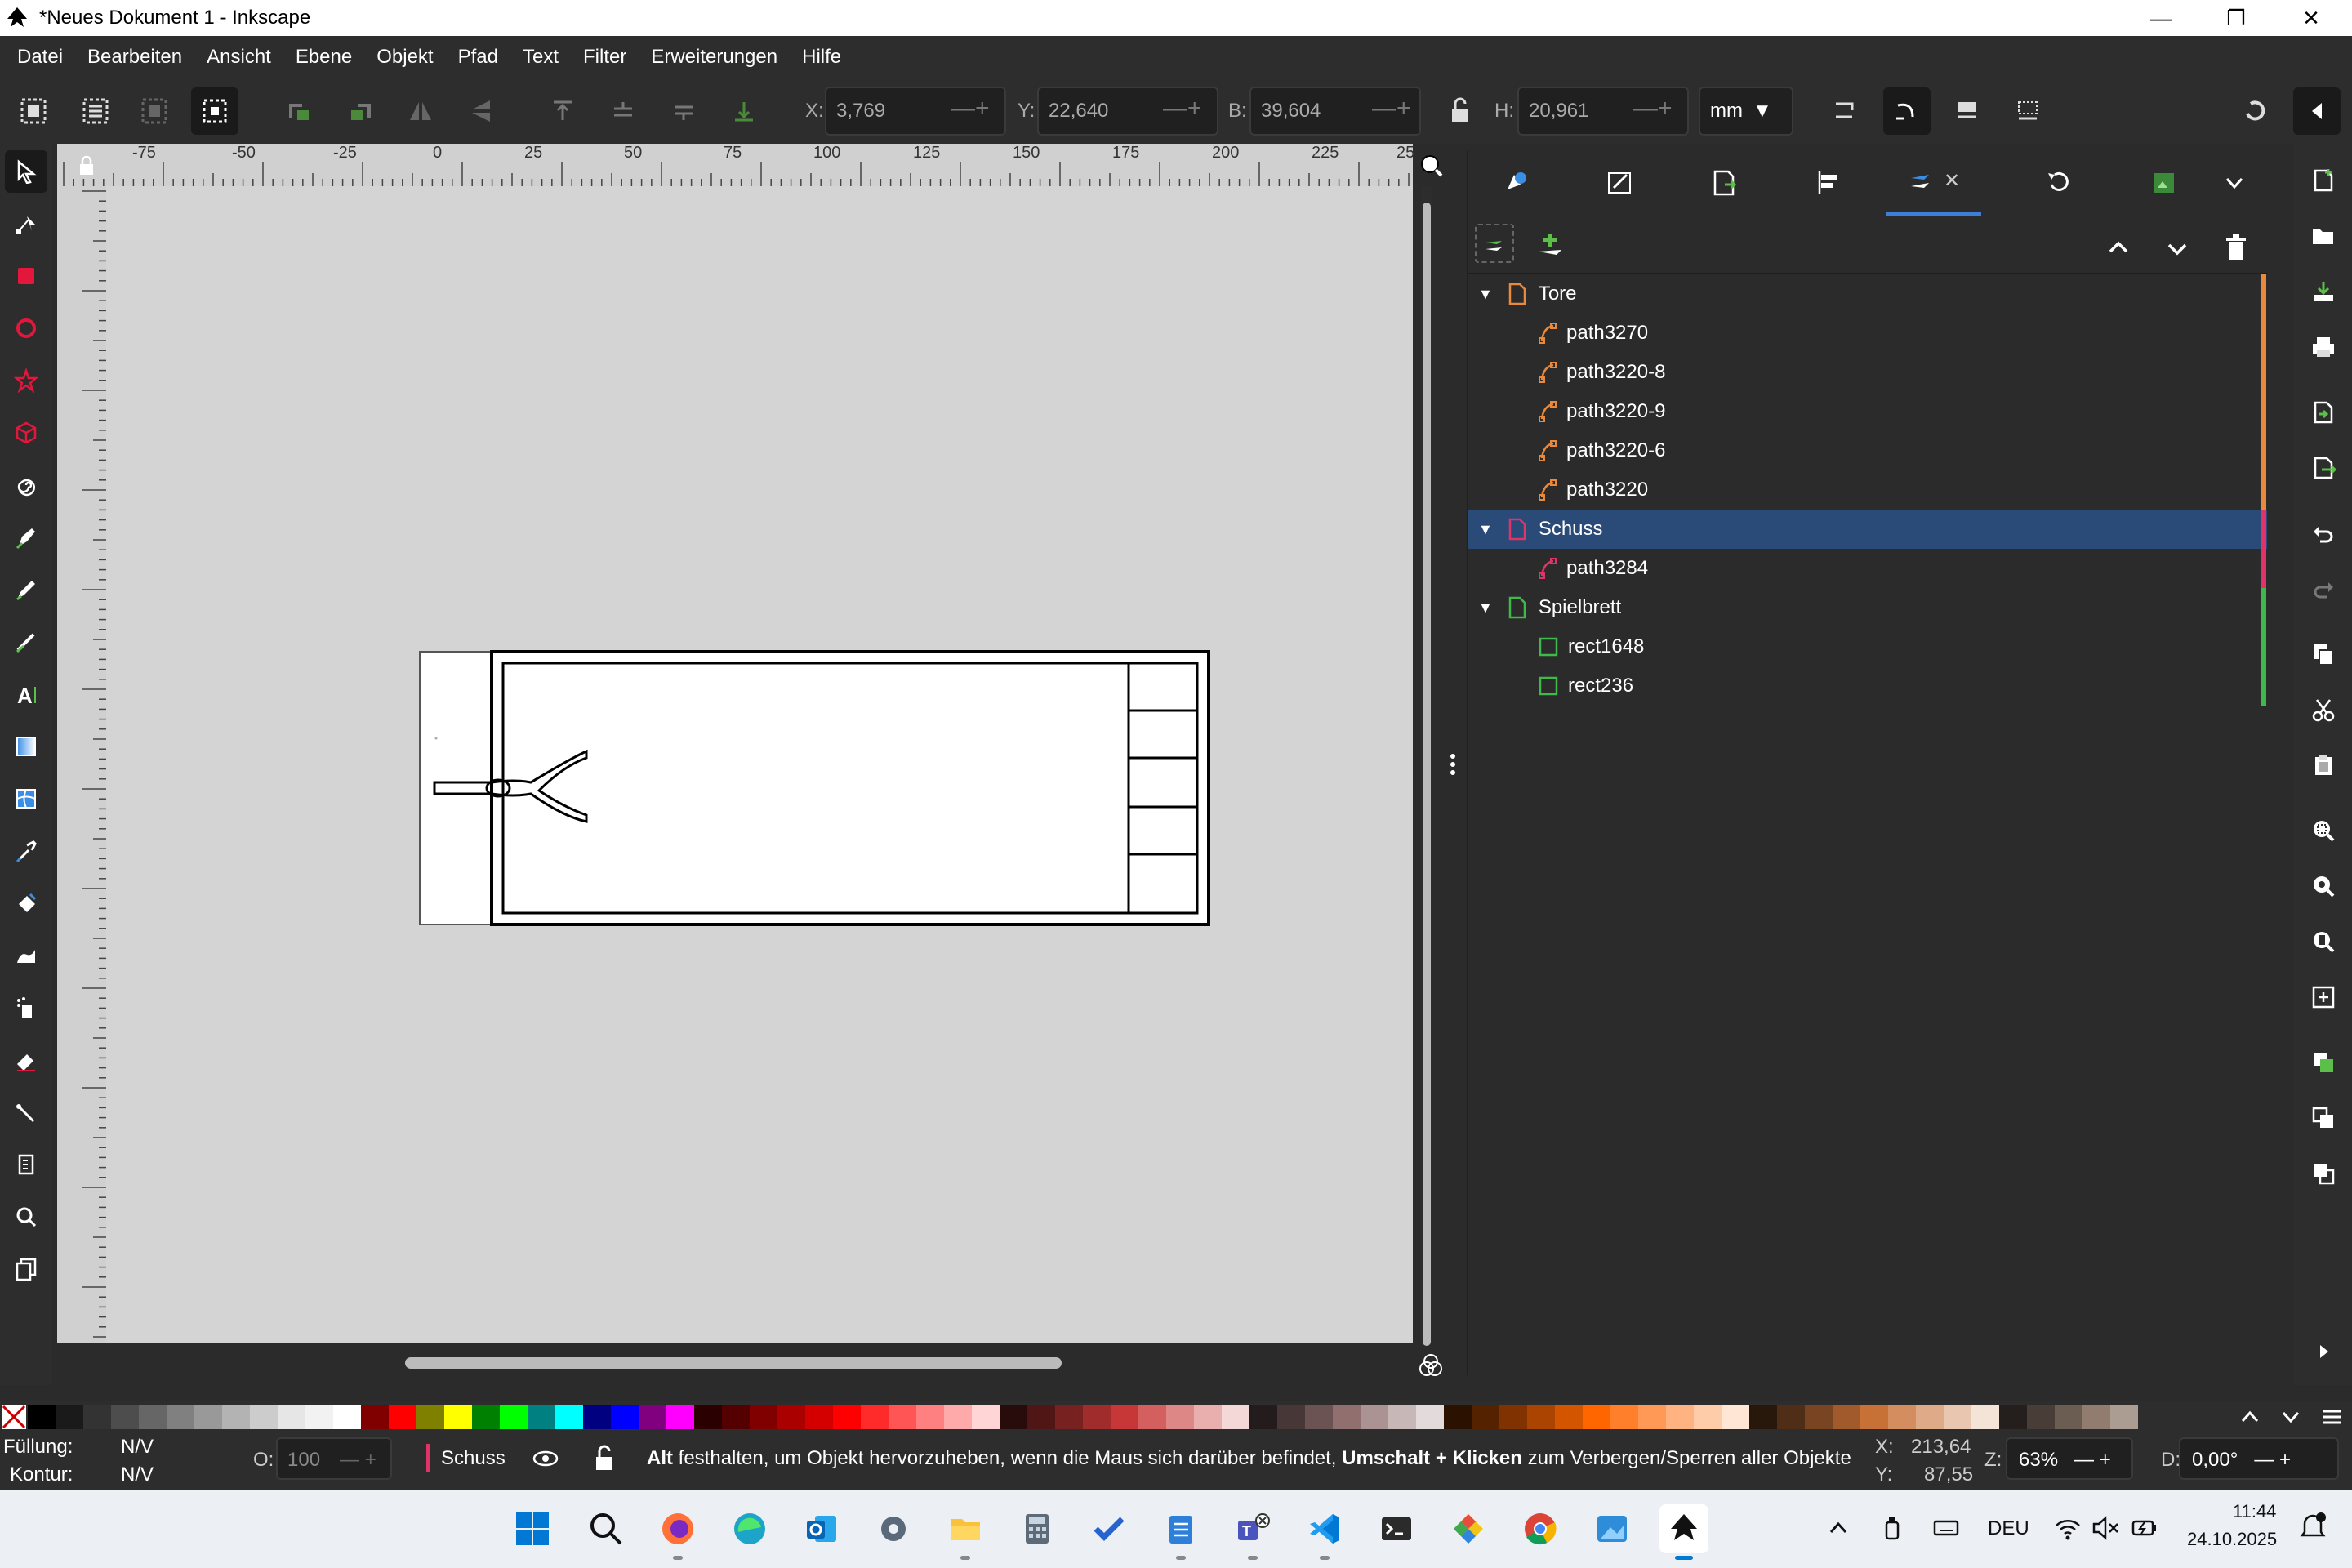 This screenshot has height=1568, width=2352. Describe the element at coordinates (2177, 248) in the screenshot. I see `move-layer-down-icon` at that location.